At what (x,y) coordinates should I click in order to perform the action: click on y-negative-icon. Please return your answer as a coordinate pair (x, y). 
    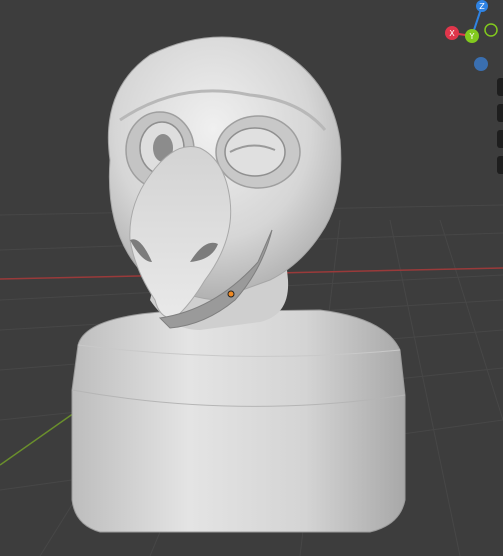
    Looking at the image, I should click on (491, 30).